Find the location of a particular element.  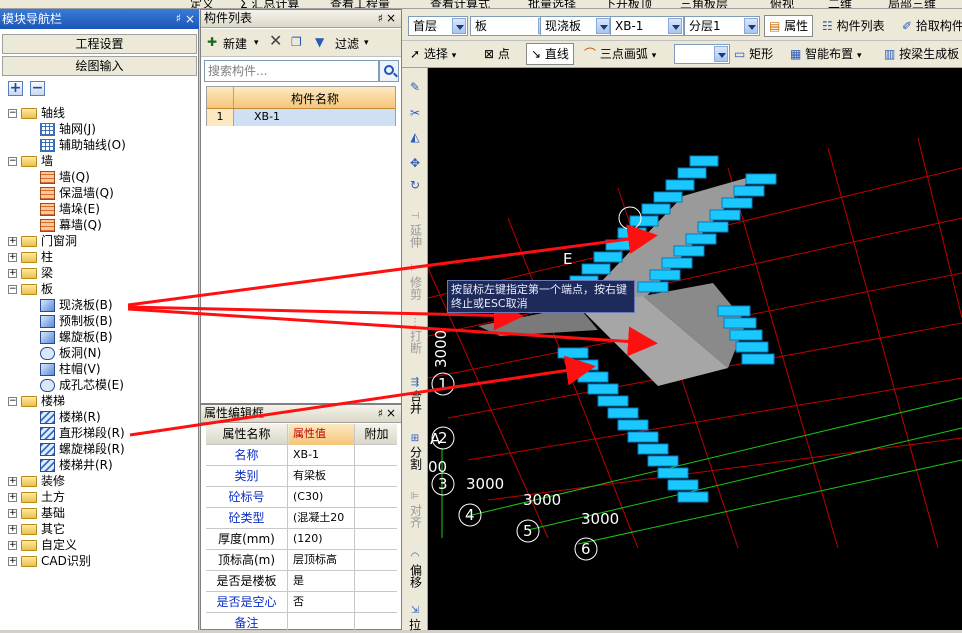

line-button: ↘ 直线 is located at coordinates (550, 54).